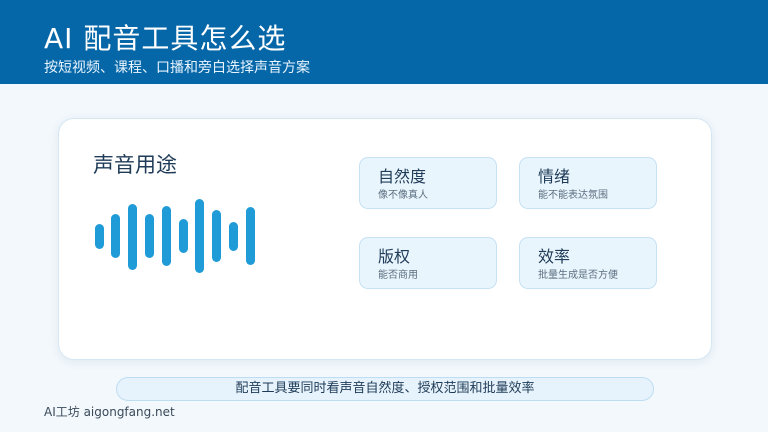 The width and height of the screenshot is (768, 432). I want to click on page-subtitle: 按短视频、课程、口播和旁白选择声音方案, so click(177, 68).